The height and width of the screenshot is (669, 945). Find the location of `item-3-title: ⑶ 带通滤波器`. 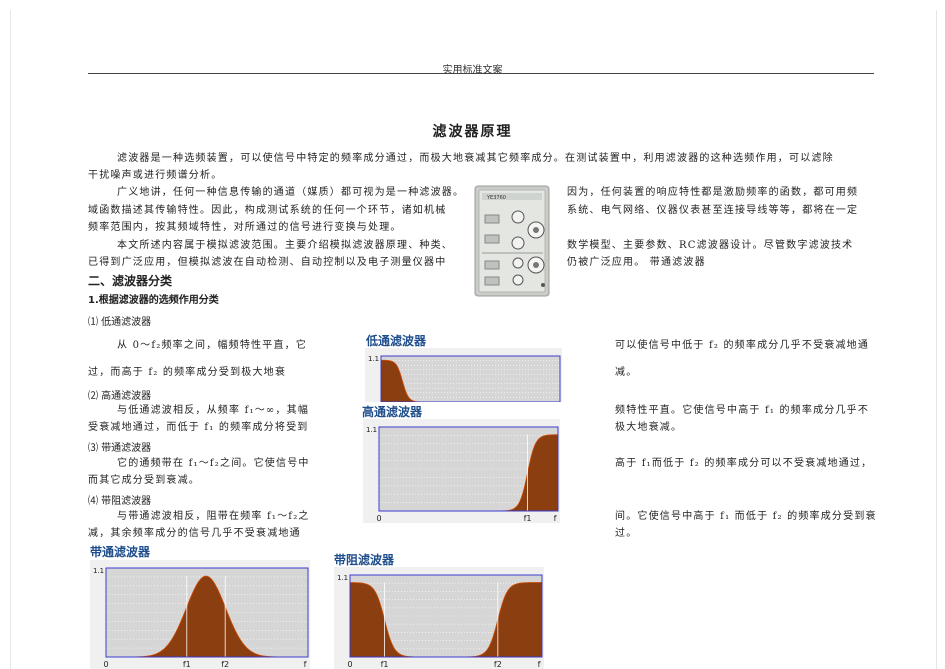

item-3-title: ⑶ 带通滤波器 is located at coordinates (120, 448).